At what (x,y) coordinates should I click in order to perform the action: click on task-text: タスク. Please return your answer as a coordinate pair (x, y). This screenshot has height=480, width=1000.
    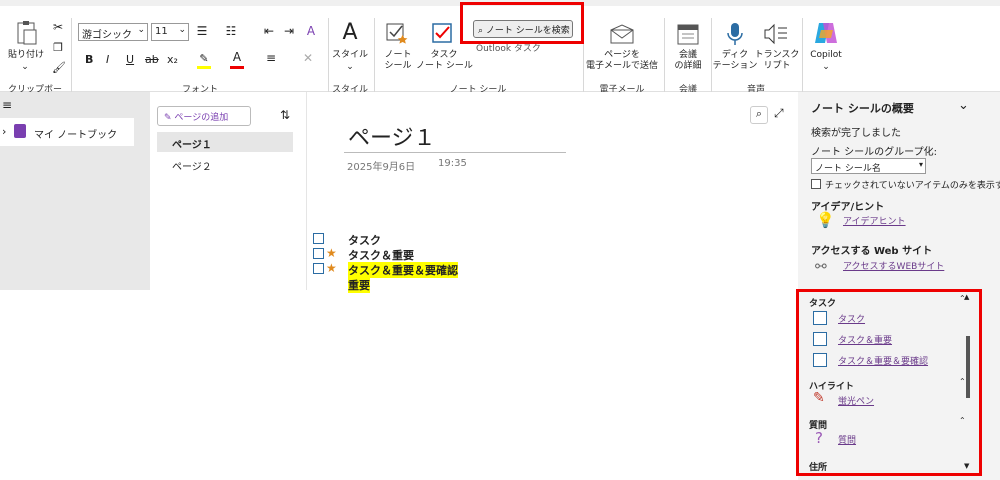
    Looking at the image, I should click on (364, 240).